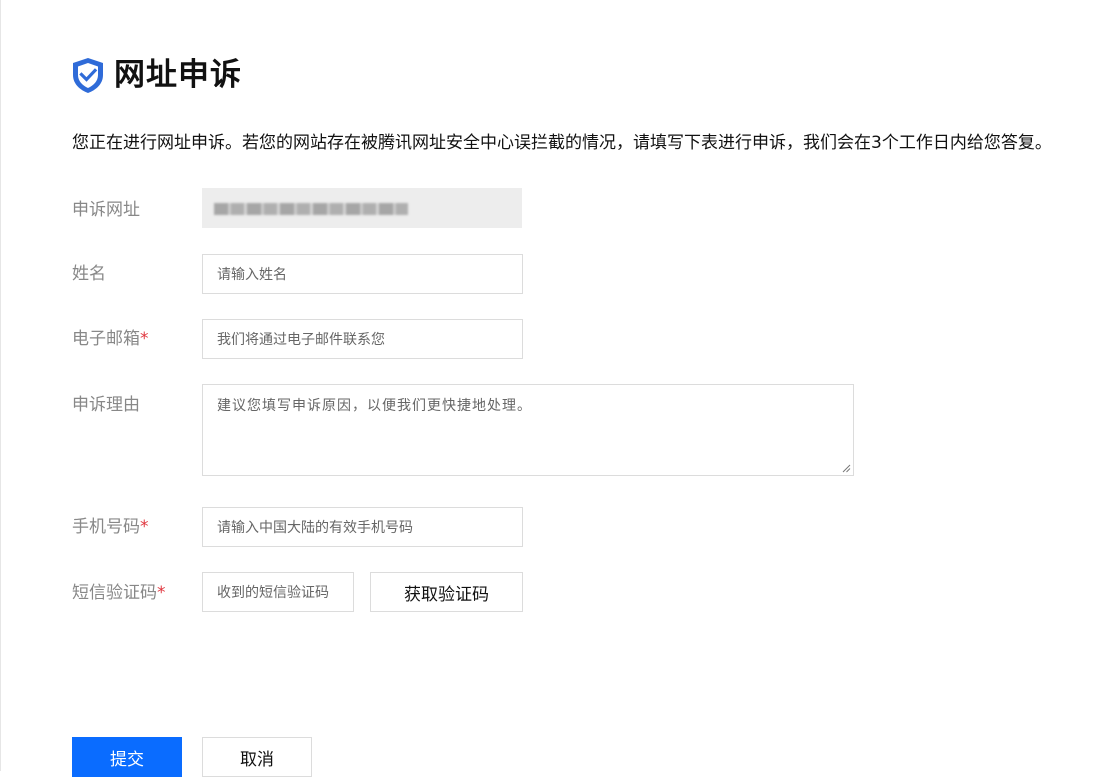 This screenshot has height=777, width=1102. I want to click on phone-label: 手机号码*, so click(110, 527).